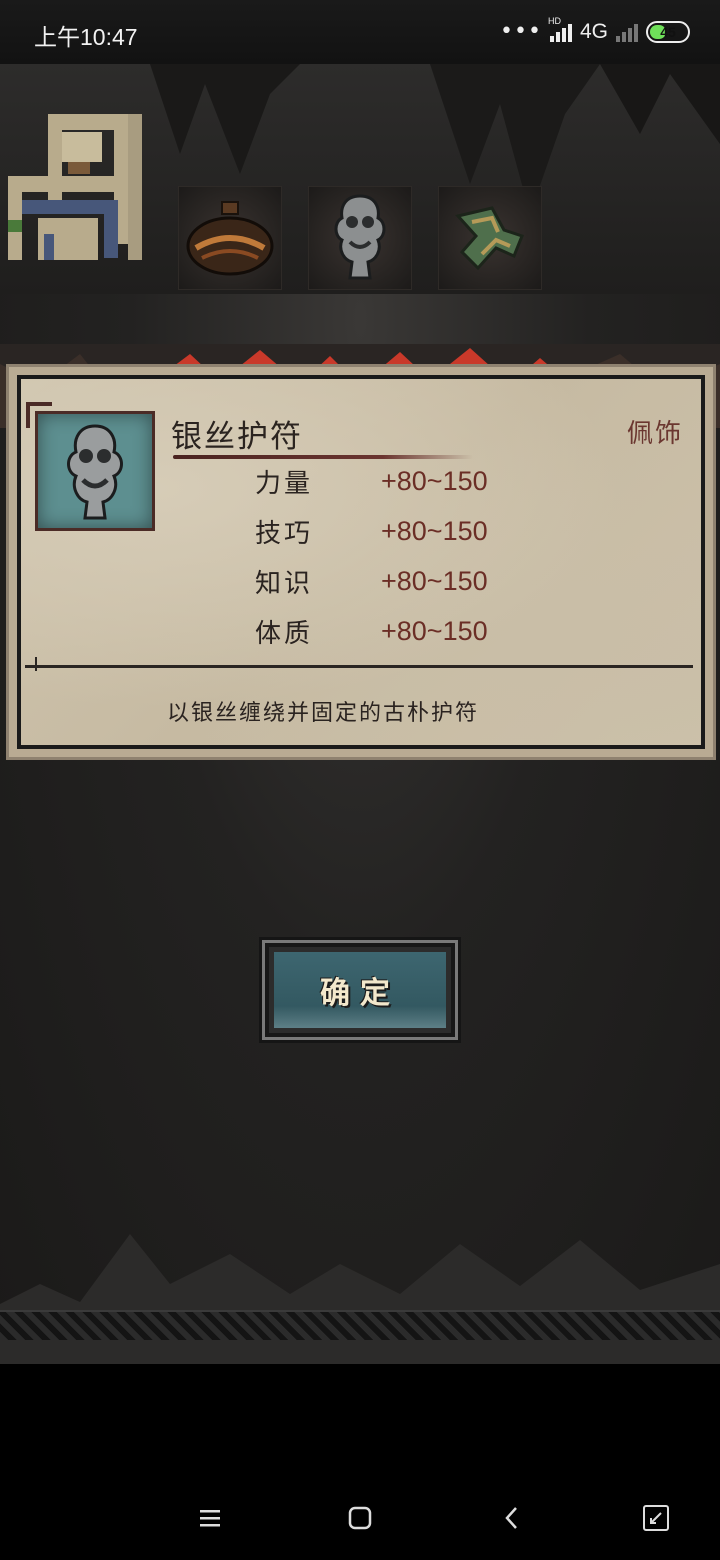  I want to click on pottery-jar-icon, so click(230, 238).